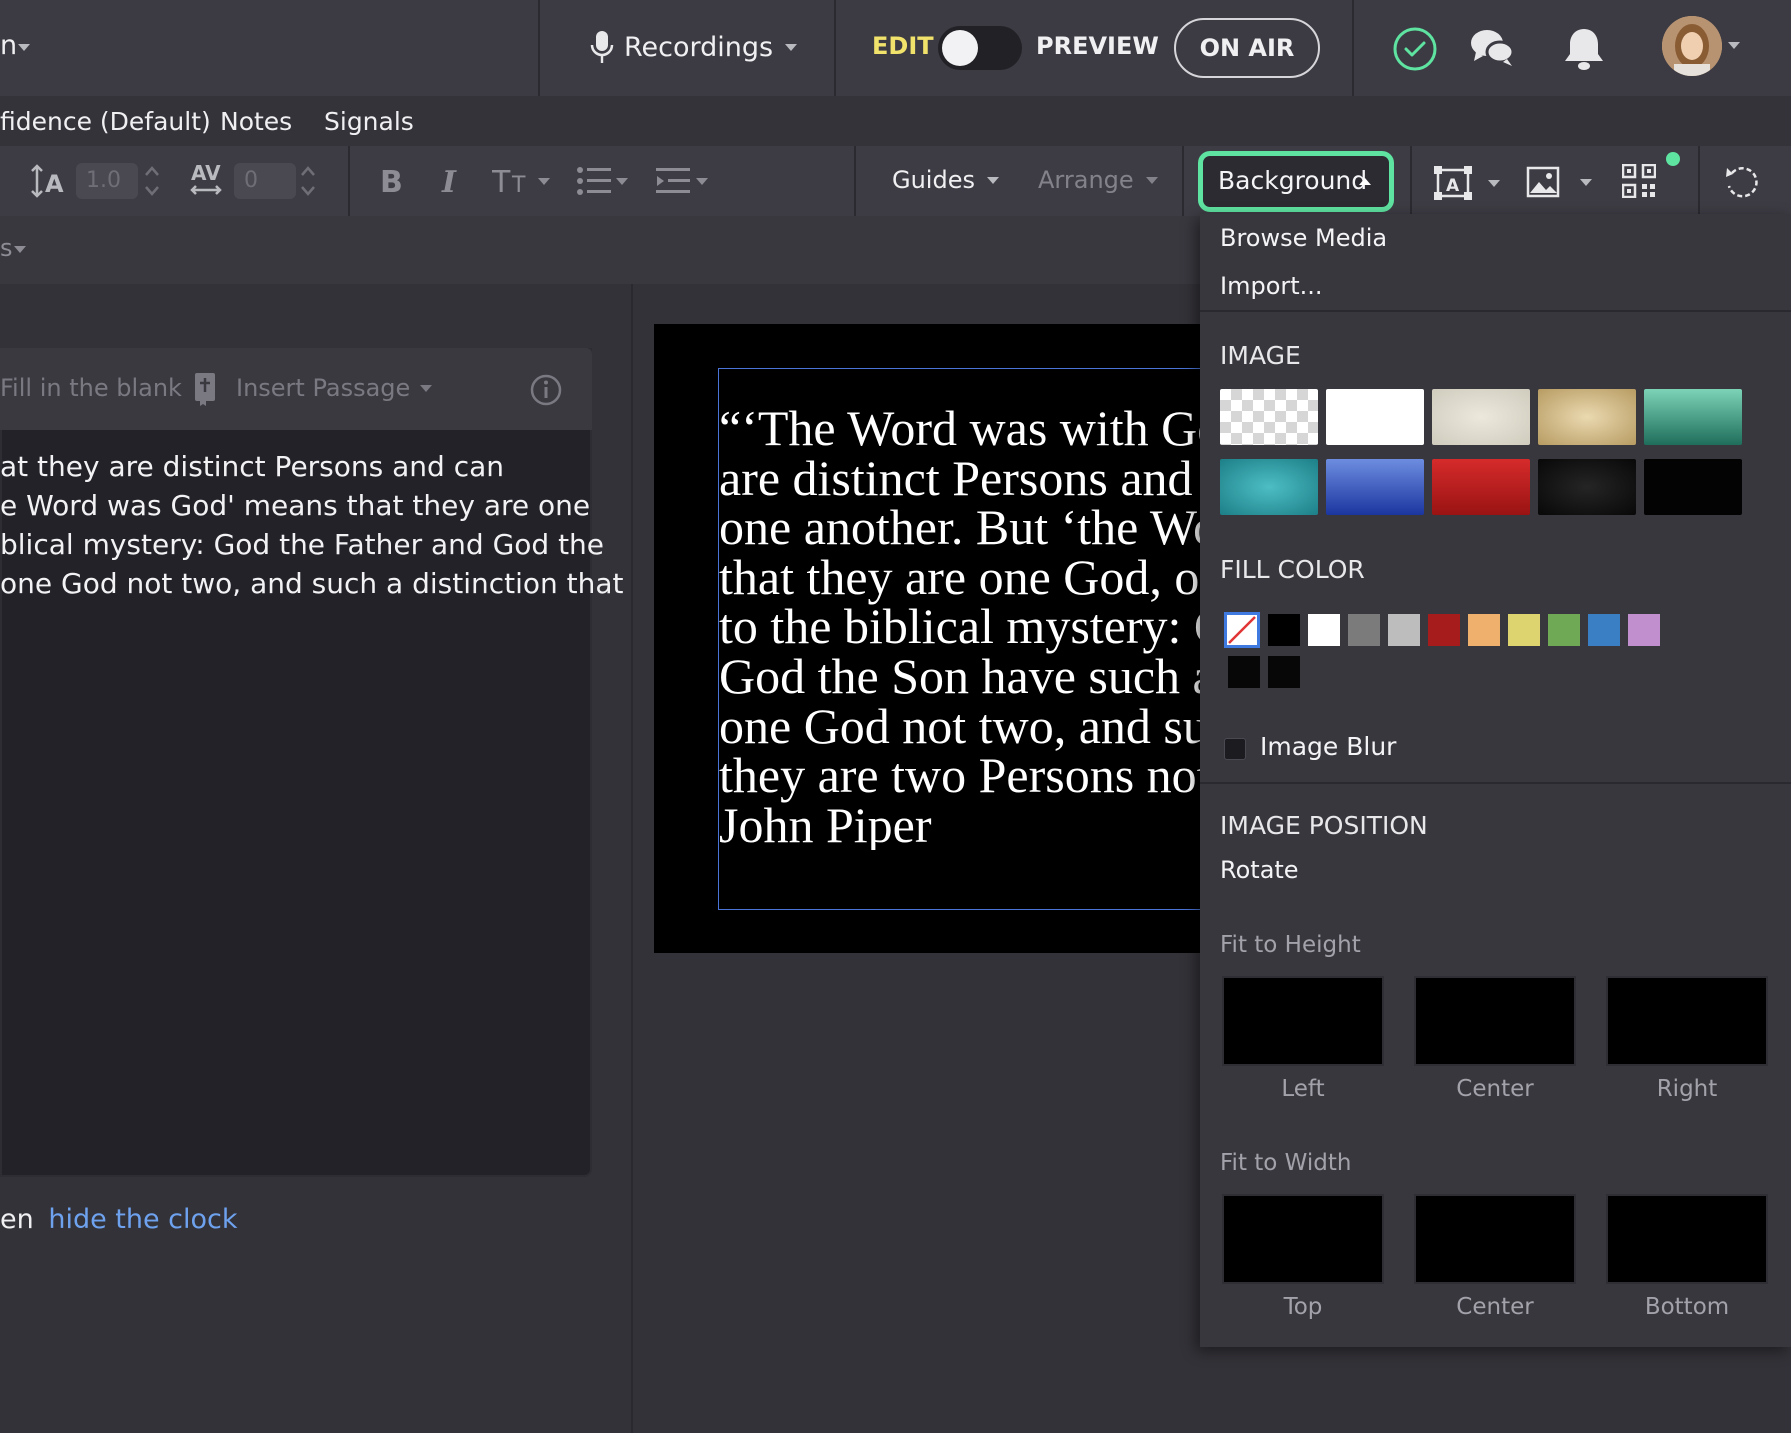 Image resolution: width=1791 pixels, height=1433 pixels. I want to click on editor-text-line: at they are distinct Persons and can, so click(252, 466).